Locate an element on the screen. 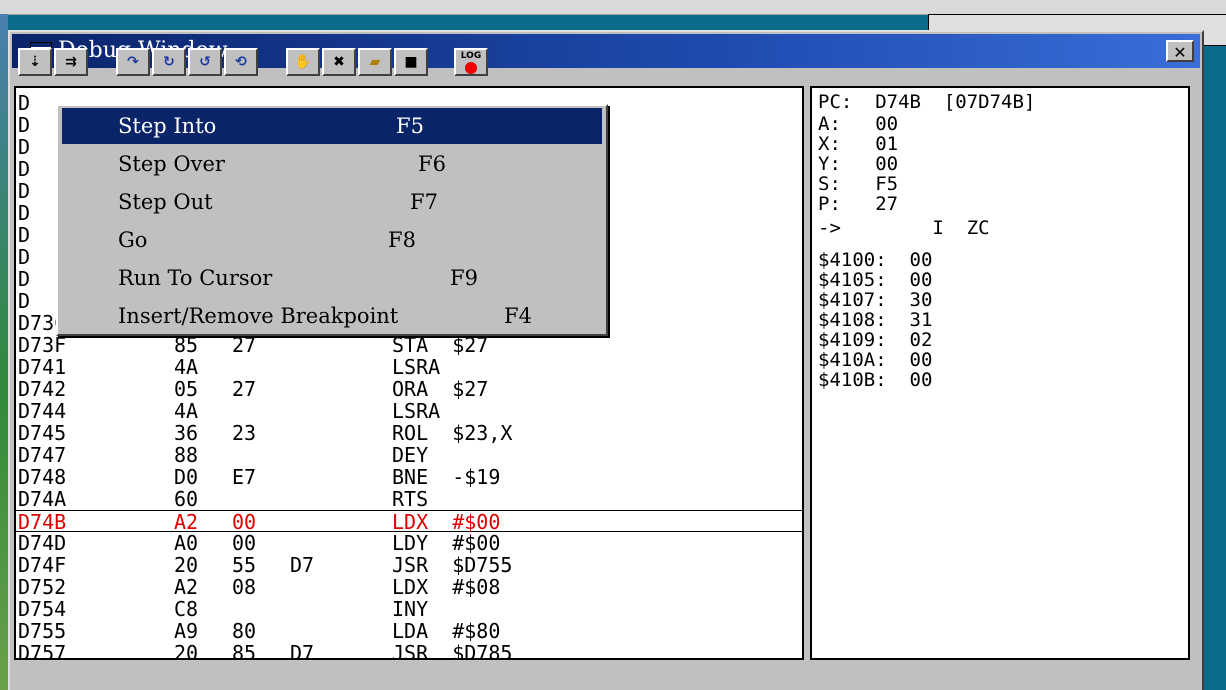 This screenshot has width=1226, height=690. byte-cell: 85 is located at coordinates (186, 345).